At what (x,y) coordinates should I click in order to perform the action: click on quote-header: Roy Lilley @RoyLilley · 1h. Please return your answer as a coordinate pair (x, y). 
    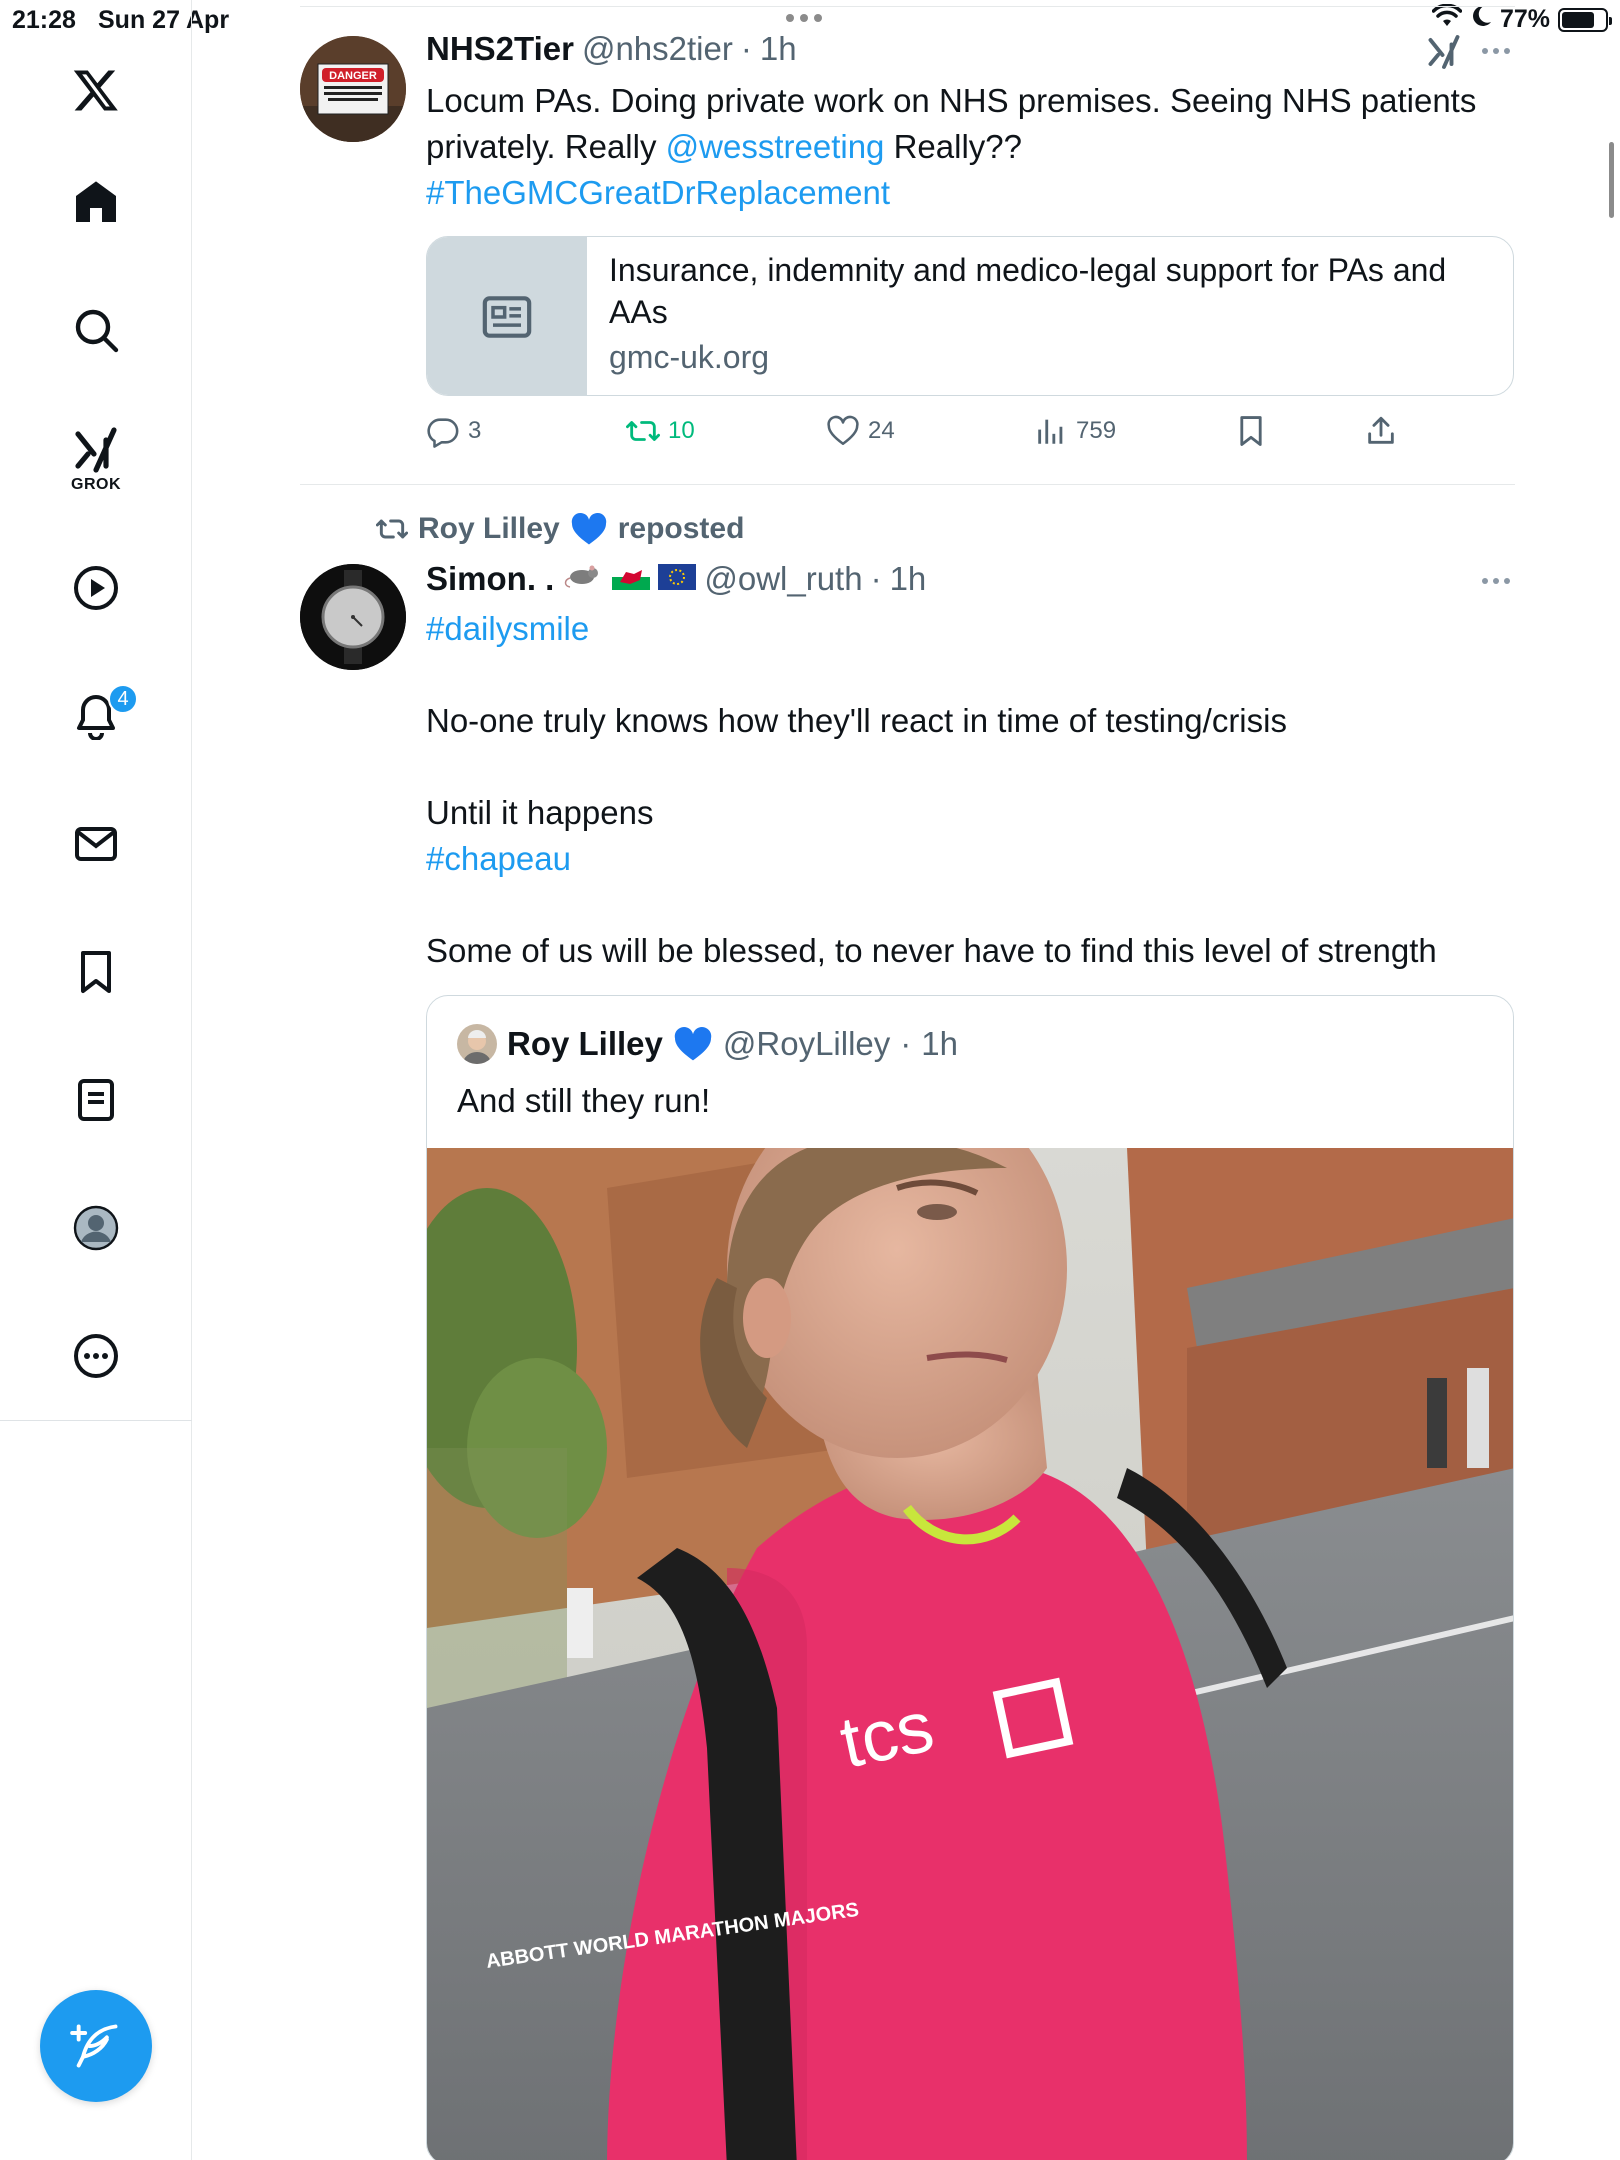
    Looking at the image, I should click on (707, 1044).